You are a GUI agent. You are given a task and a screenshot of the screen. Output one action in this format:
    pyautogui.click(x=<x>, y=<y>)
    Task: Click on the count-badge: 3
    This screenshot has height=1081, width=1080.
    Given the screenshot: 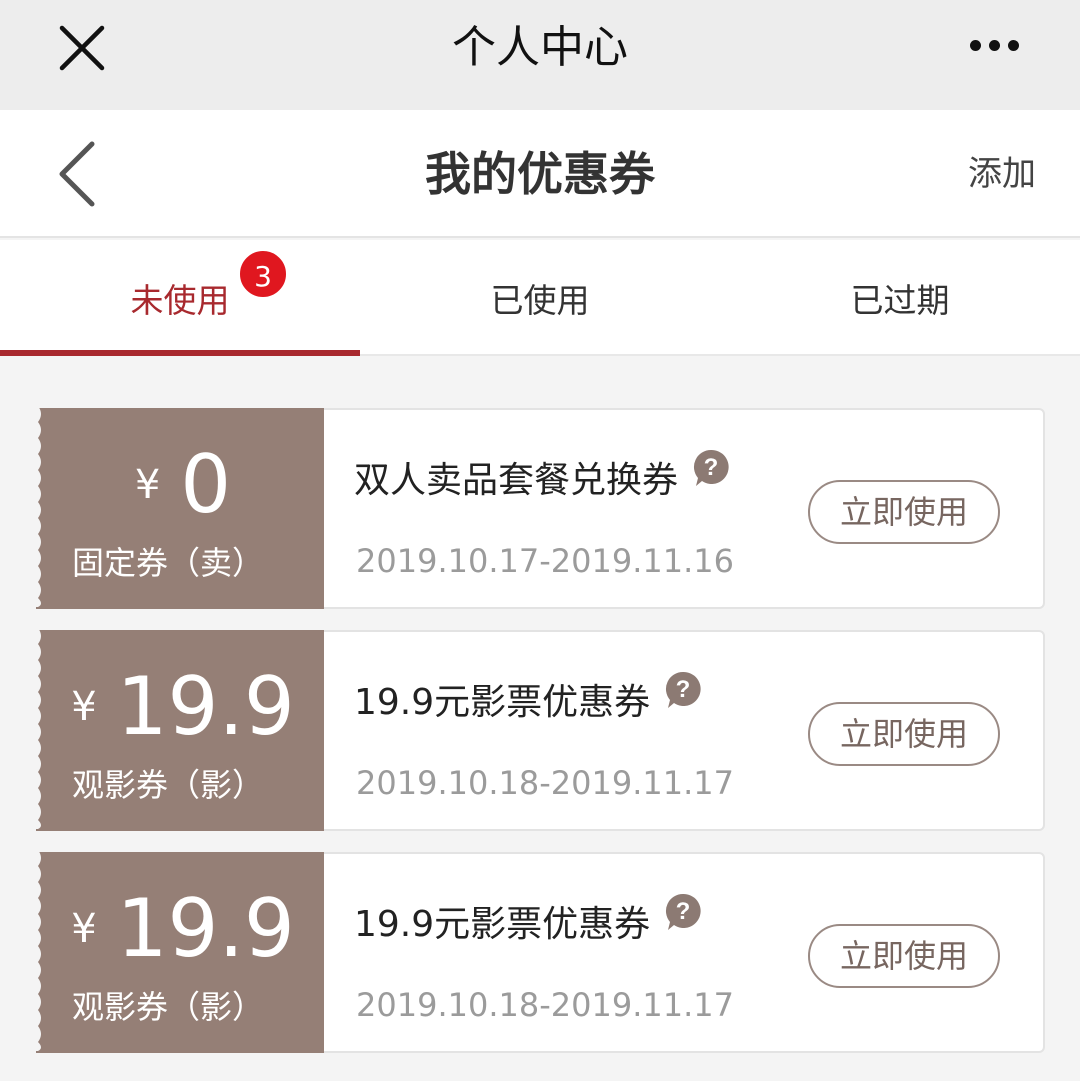 What is the action you would take?
    pyautogui.click(x=263, y=274)
    